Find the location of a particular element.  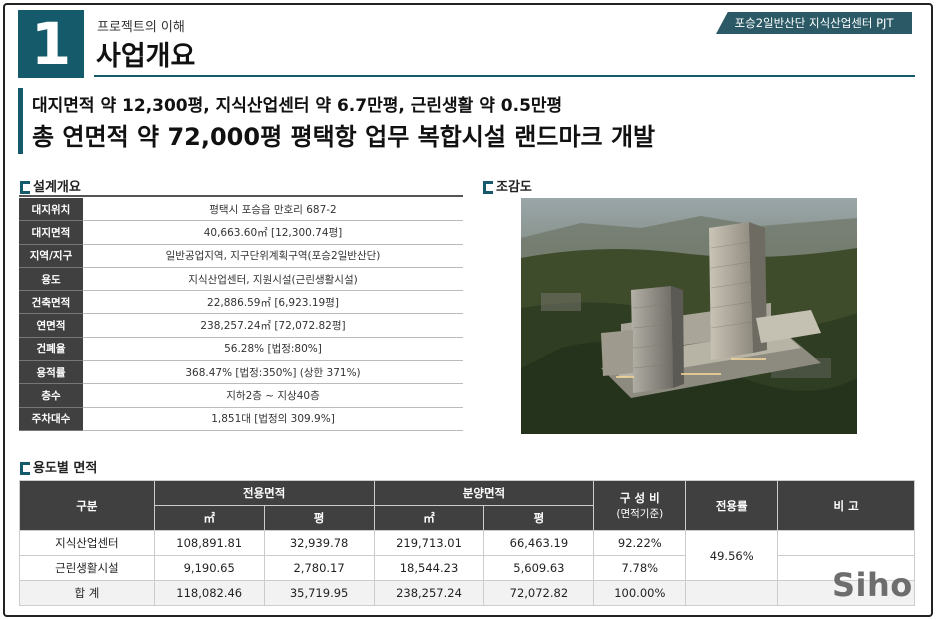

col-header-sale: 분양면적 is located at coordinates (484, 493).